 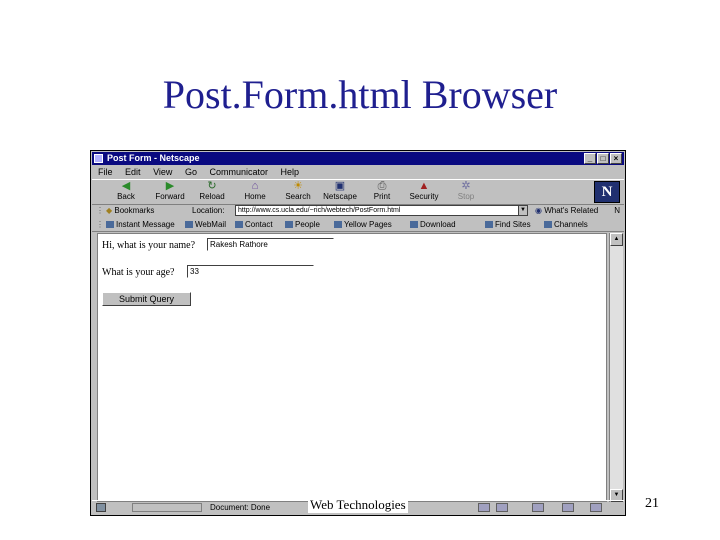 I want to click on personal-item-people: People, so click(x=302, y=224).